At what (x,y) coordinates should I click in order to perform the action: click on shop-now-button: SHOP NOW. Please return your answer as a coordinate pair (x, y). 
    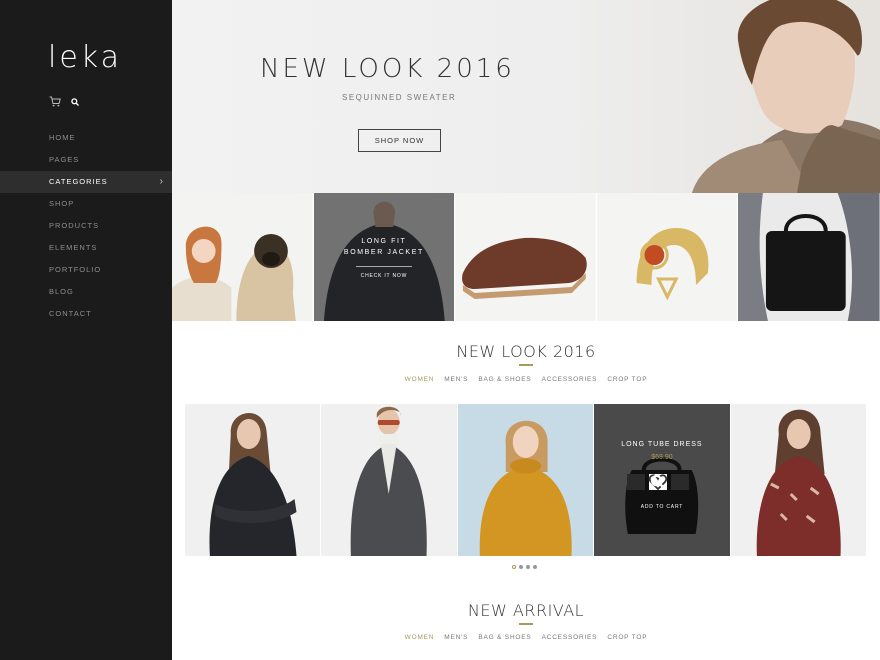
    Looking at the image, I should click on (399, 140).